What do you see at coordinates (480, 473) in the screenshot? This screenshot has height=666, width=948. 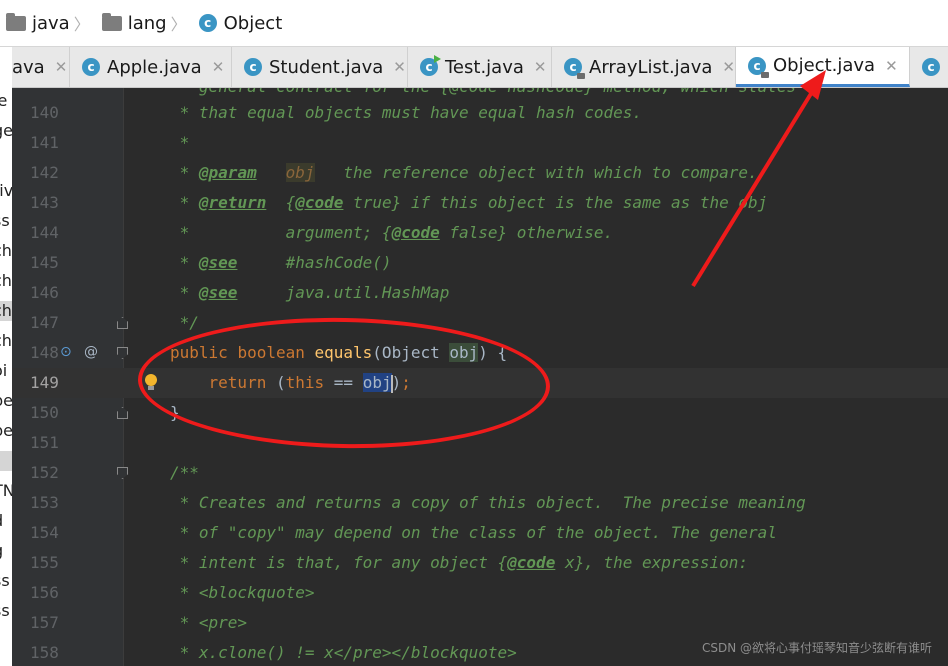 I see `code-line: 152 /**` at bounding box center [480, 473].